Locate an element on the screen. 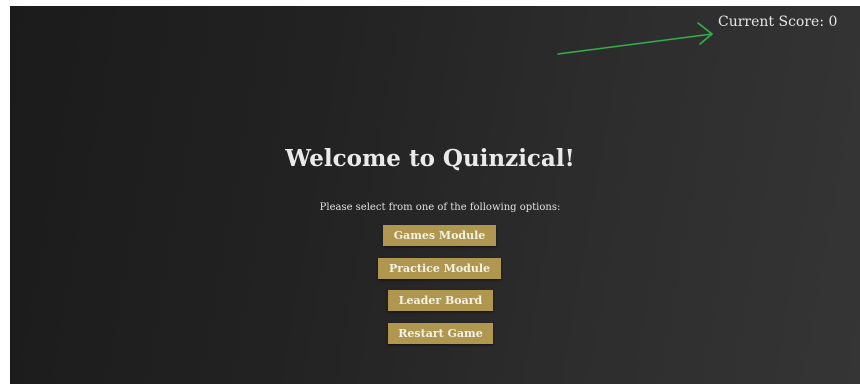 This screenshot has width=860, height=390. current-score: Current Score: 0 is located at coordinates (778, 22).